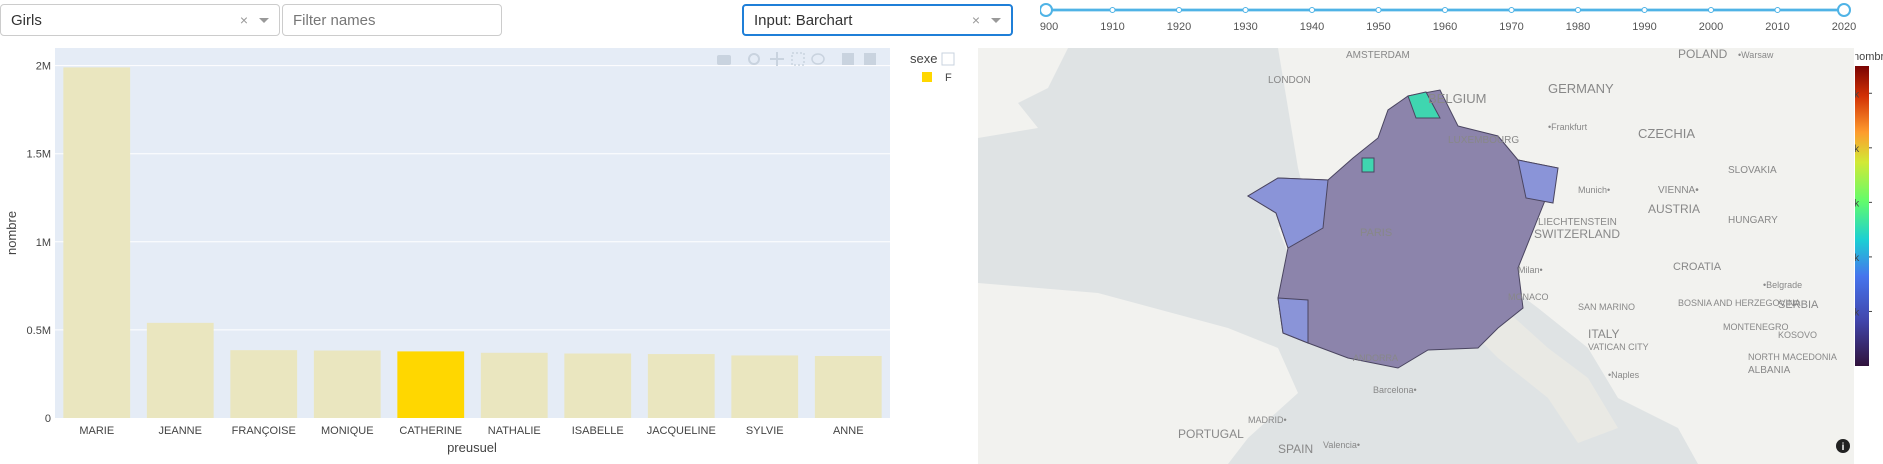  I want to click on label-kosovo: KOSOVO, so click(1797, 335).